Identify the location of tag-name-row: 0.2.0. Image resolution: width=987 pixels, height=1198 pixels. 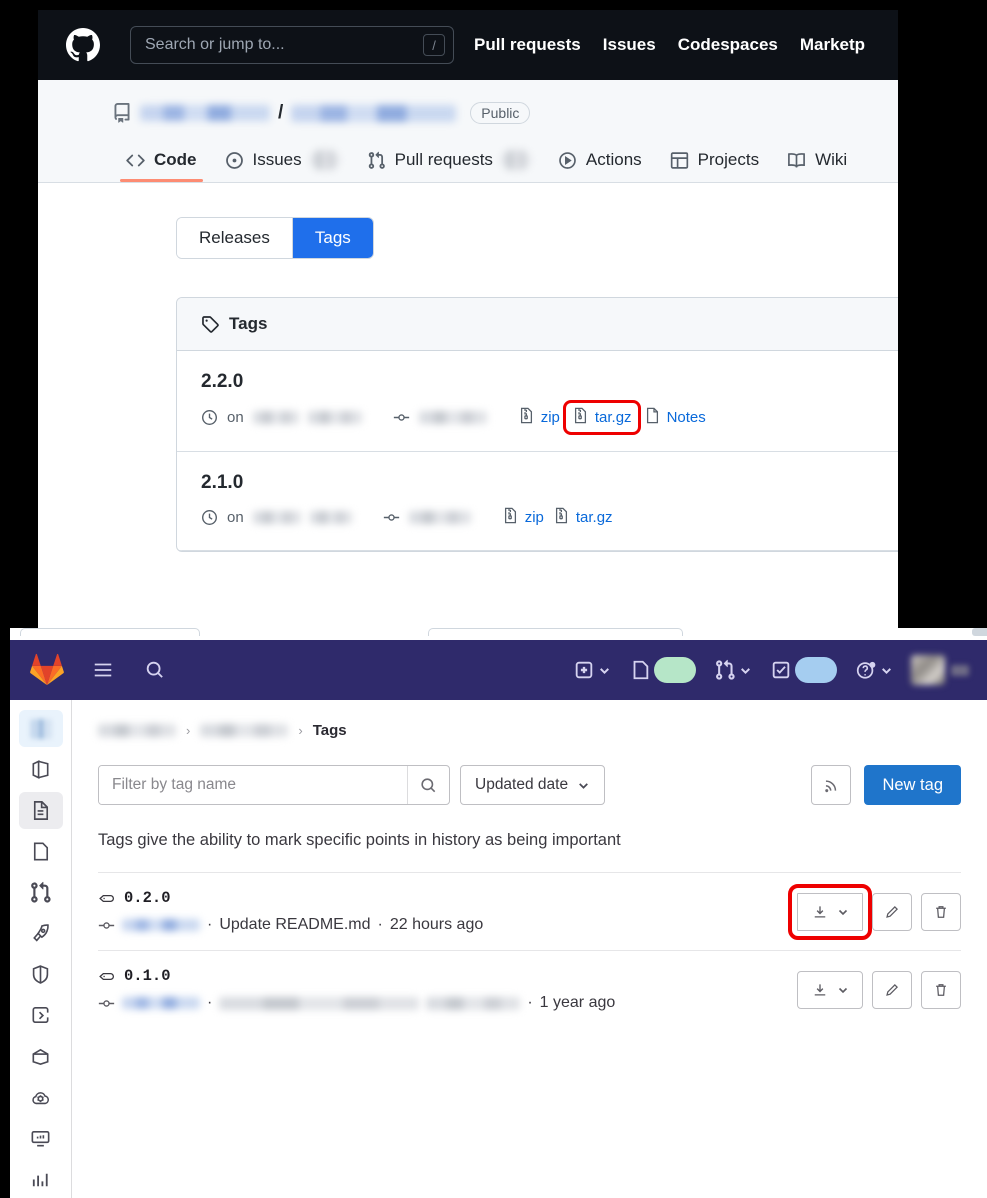
(447, 898).